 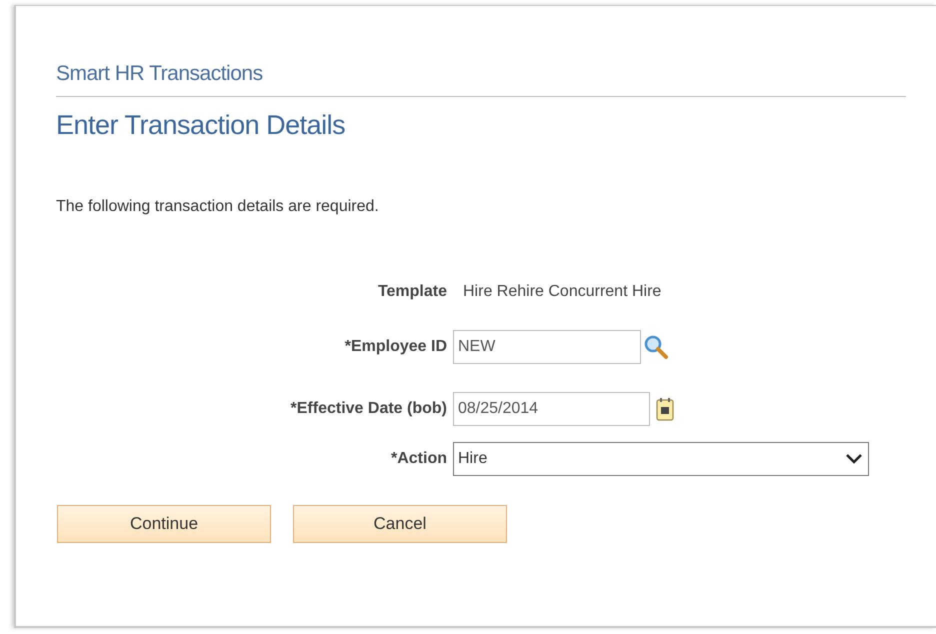 I want to click on effective-date-field: 08/25/2014, so click(x=551, y=409).